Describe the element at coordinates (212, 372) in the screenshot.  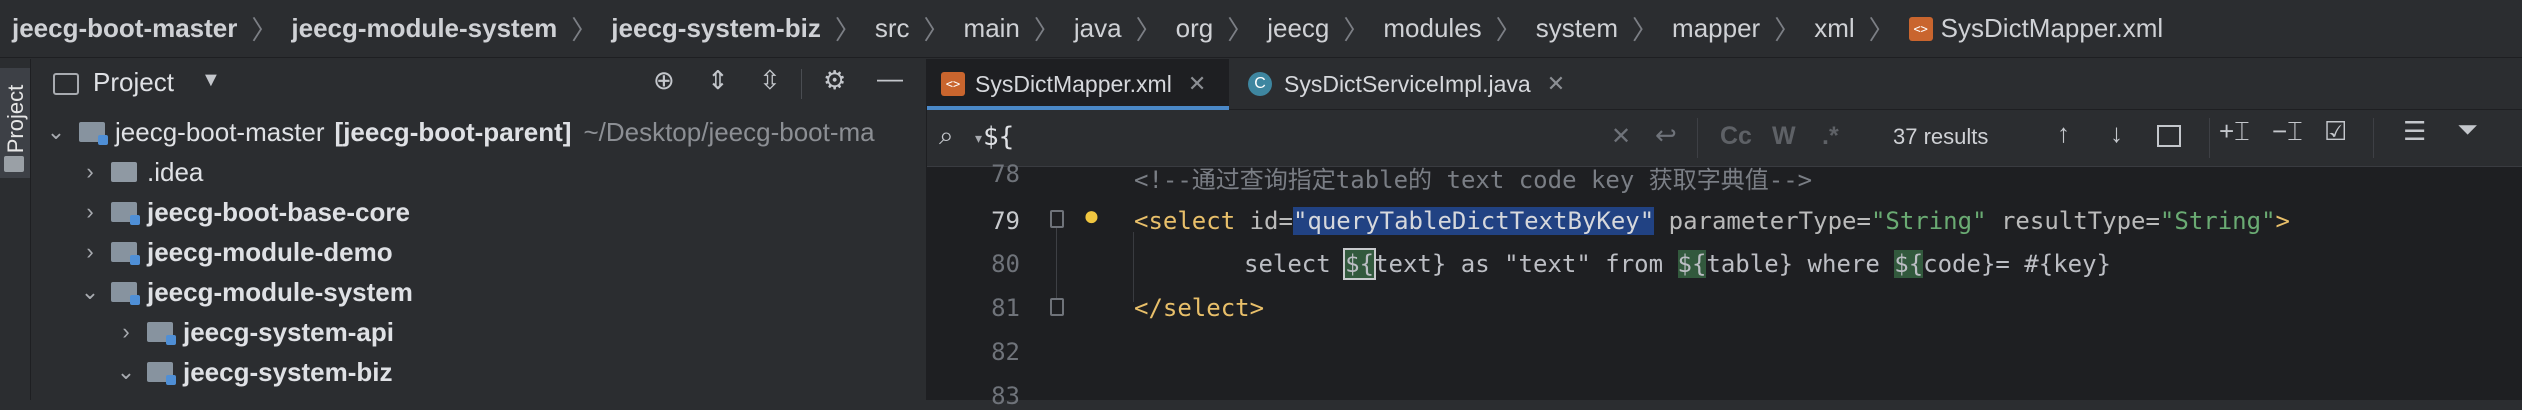
I see `tree-item: ⌄ jeecg-system-biz` at that location.